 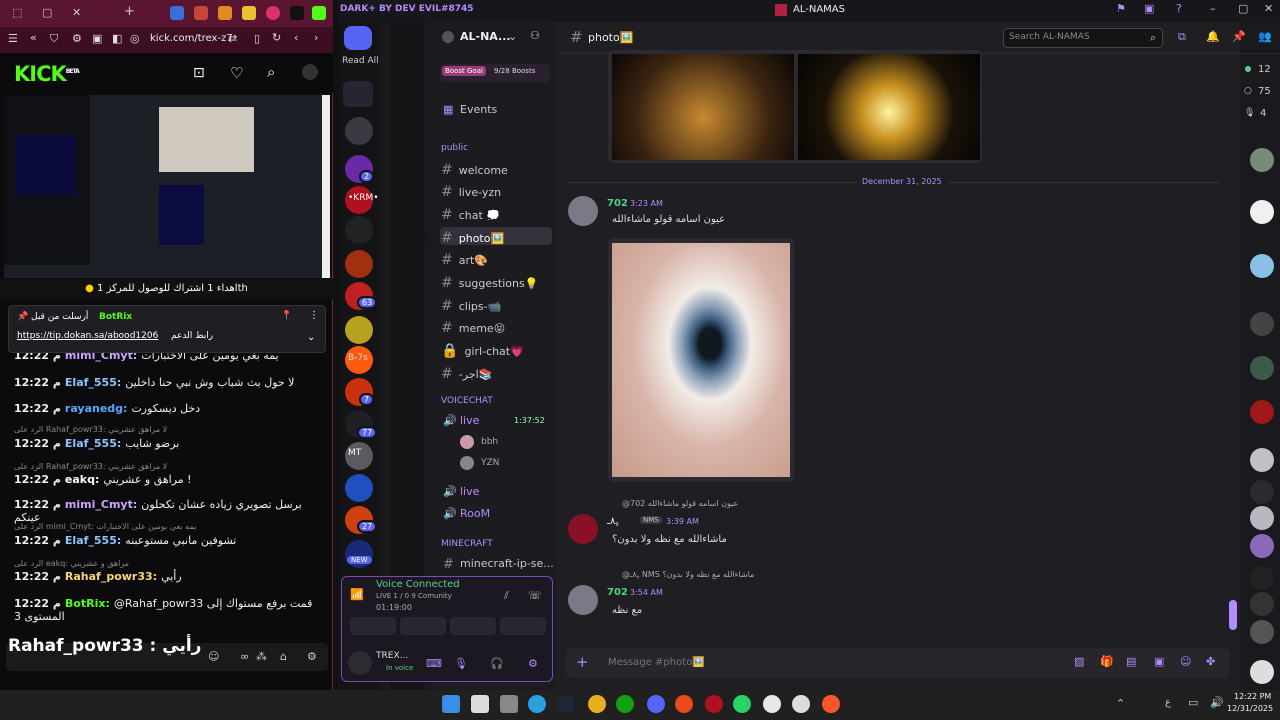 What do you see at coordinates (454, 148) in the screenshot?
I see `category-public: public` at bounding box center [454, 148].